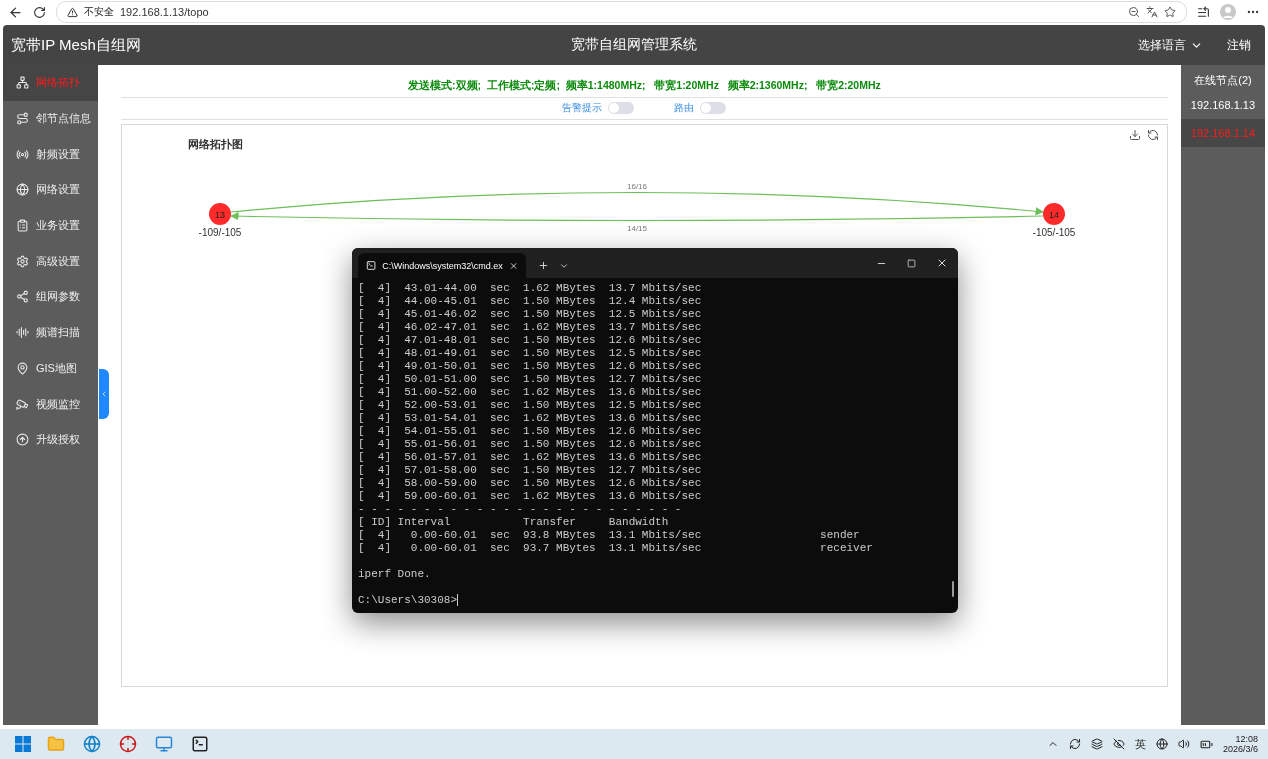 This screenshot has height=759, width=1268. What do you see at coordinates (22, 297) in the screenshot?
I see `nodes-icon` at bounding box center [22, 297].